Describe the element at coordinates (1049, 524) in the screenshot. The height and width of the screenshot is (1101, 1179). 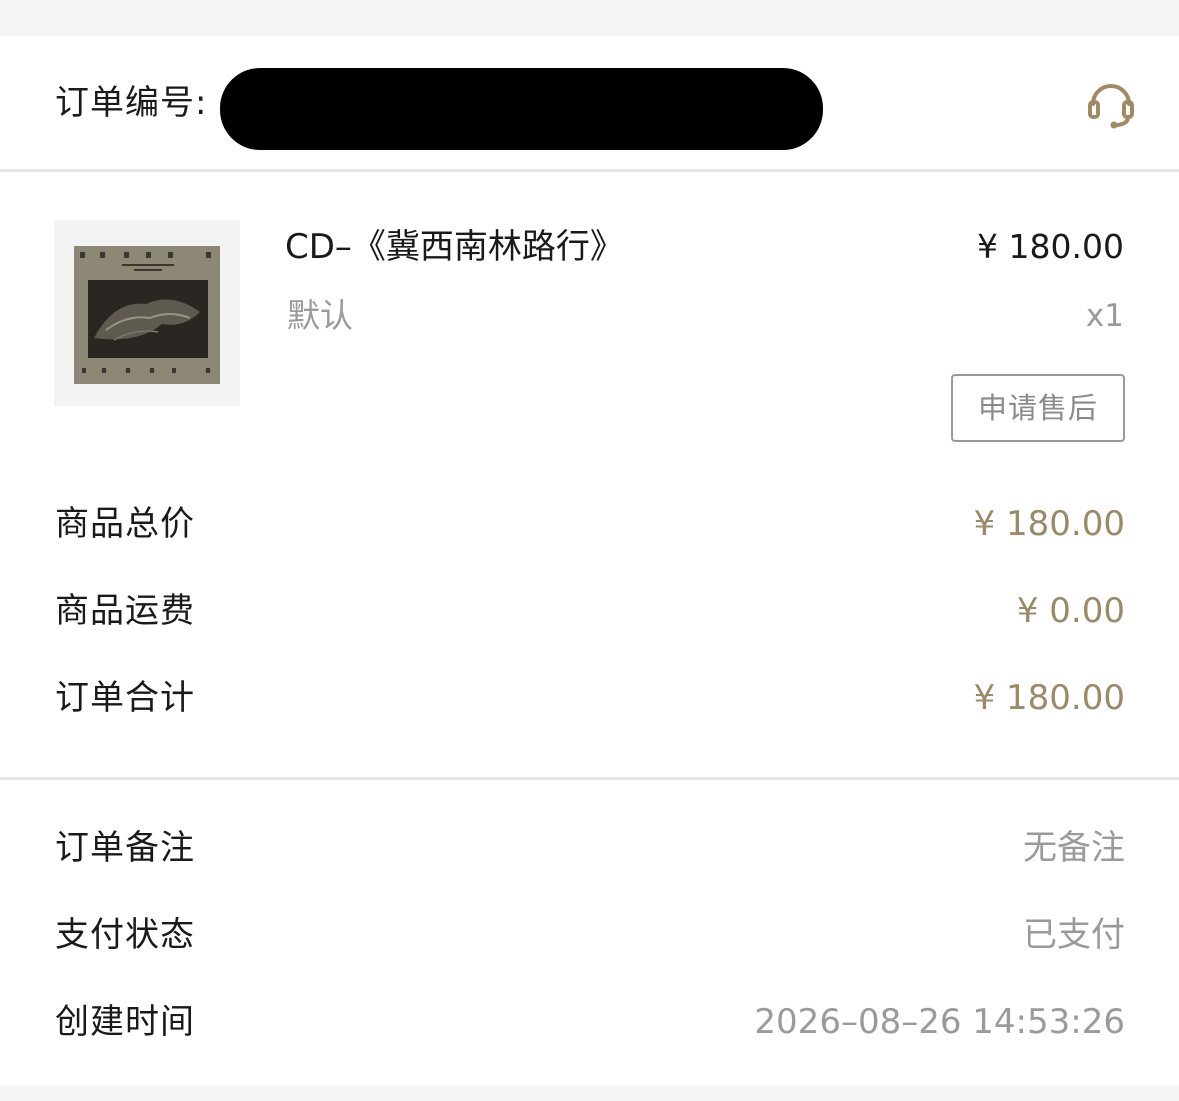
I see `subtotal-value: ¥ 180.00` at that location.